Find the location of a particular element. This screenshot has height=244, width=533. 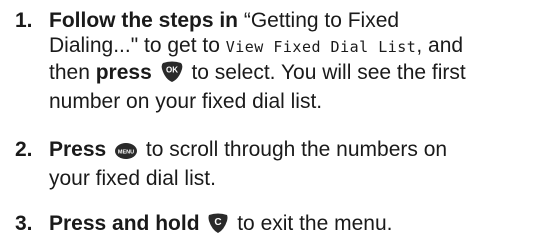

ok-key-label: OK is located at coordinates (172, 70).